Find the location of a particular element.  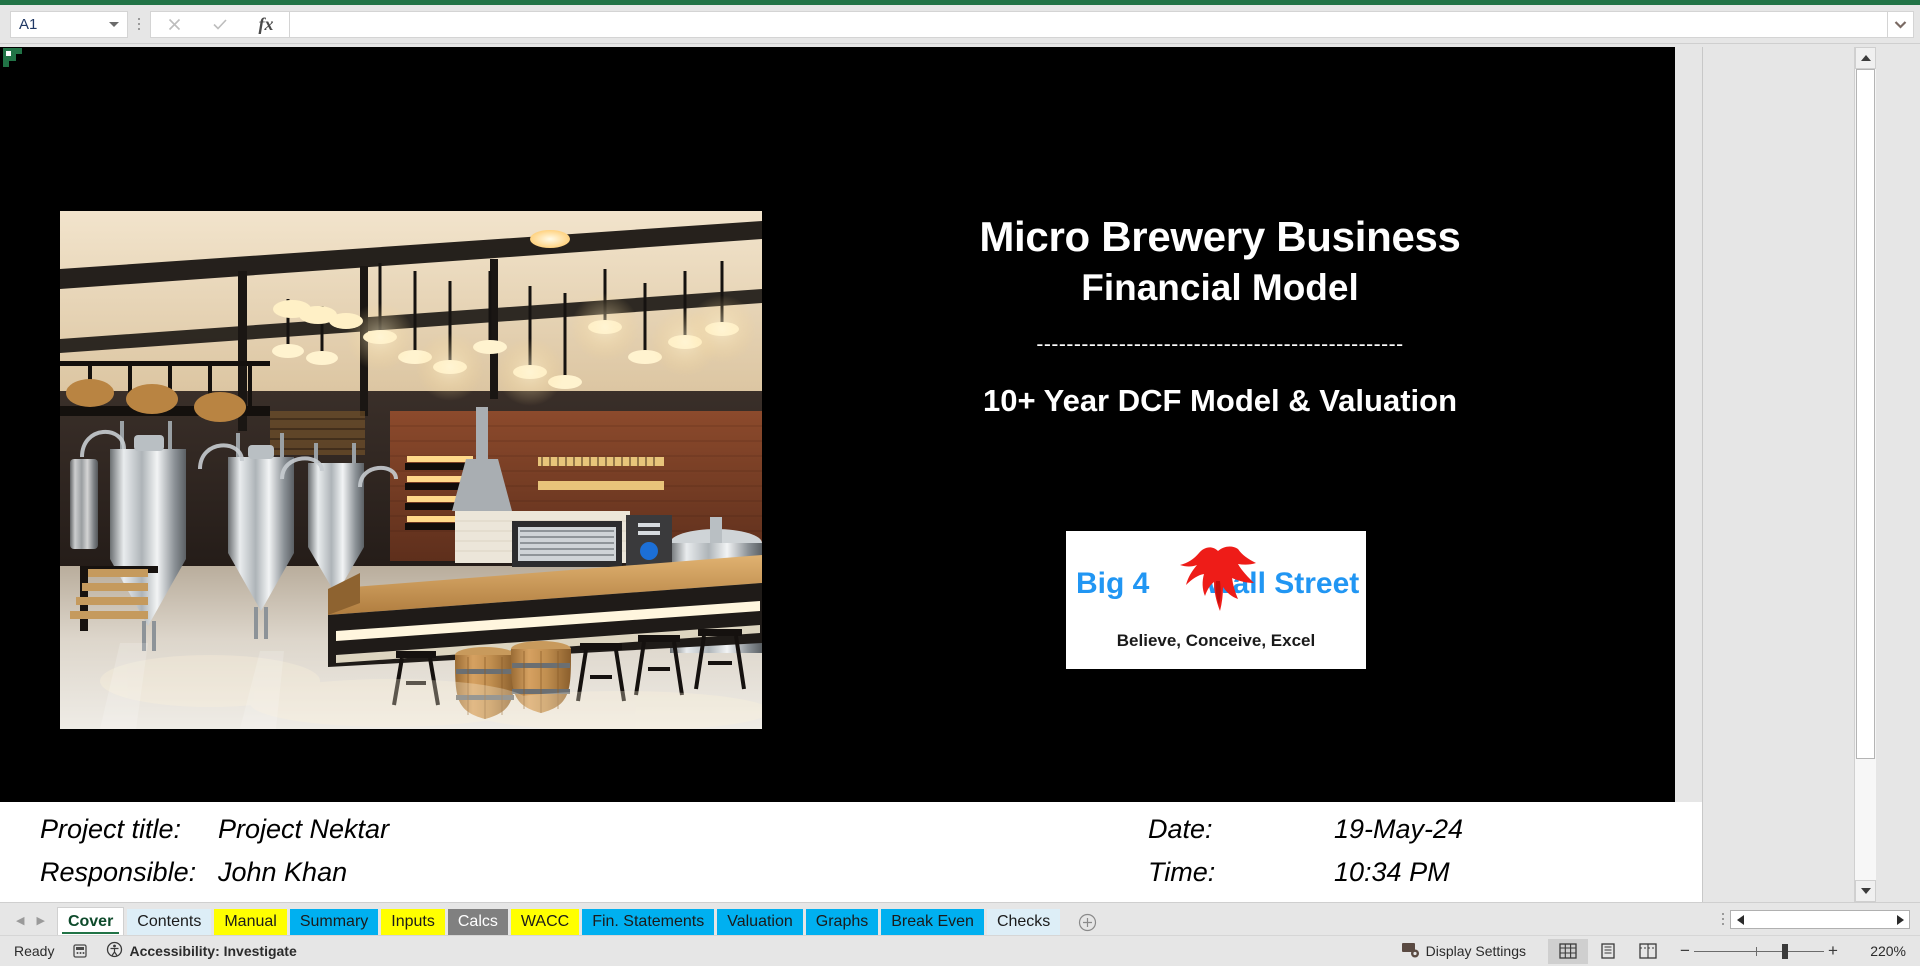

sheet-tab-label: Graphs is located at coordinates (842, 921).